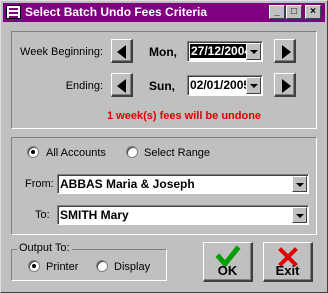  What do you see at coordinates (13, 12) in the screenshot?
I see `system-menu-icon` at bounding box center [13, 12].